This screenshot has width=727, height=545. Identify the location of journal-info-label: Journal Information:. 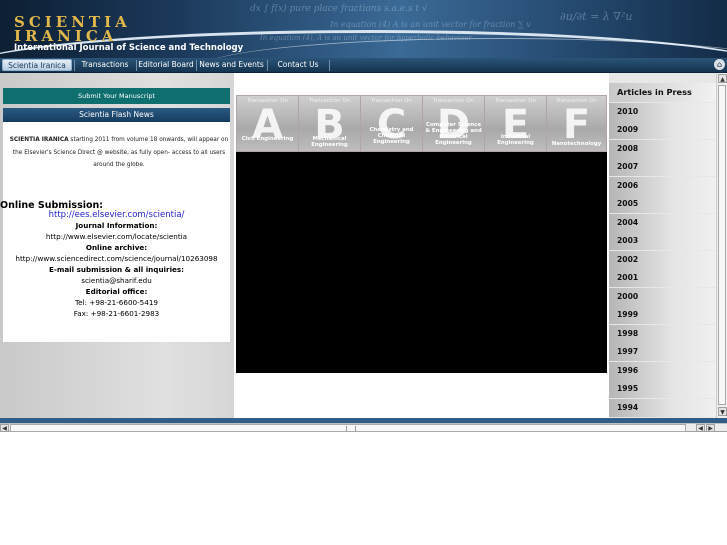
(116, 225).